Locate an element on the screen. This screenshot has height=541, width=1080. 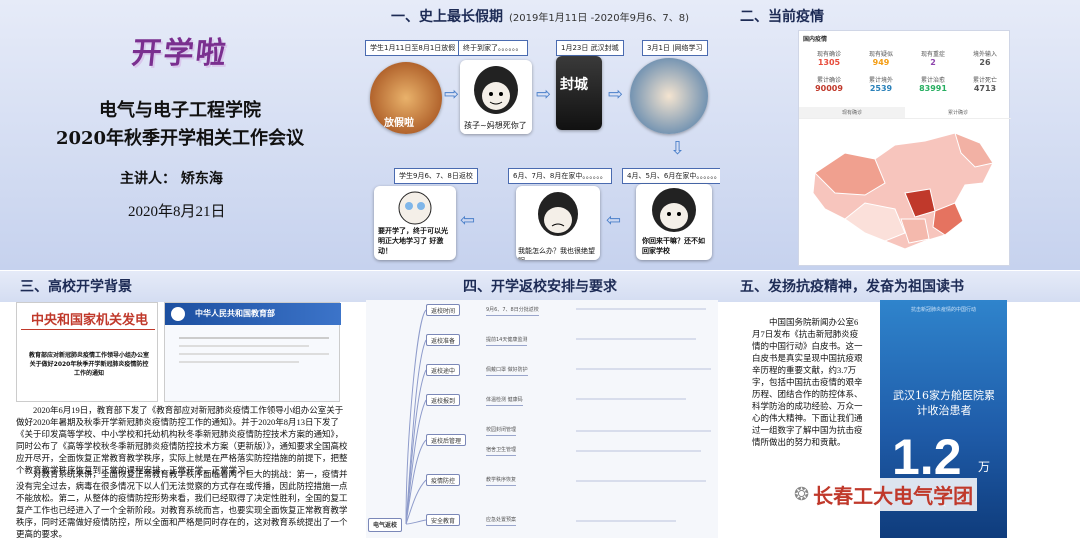
caption-excited: 要开学了，终于可以光明正大地学习了 好激动！ is located at coordinates (416, 241).